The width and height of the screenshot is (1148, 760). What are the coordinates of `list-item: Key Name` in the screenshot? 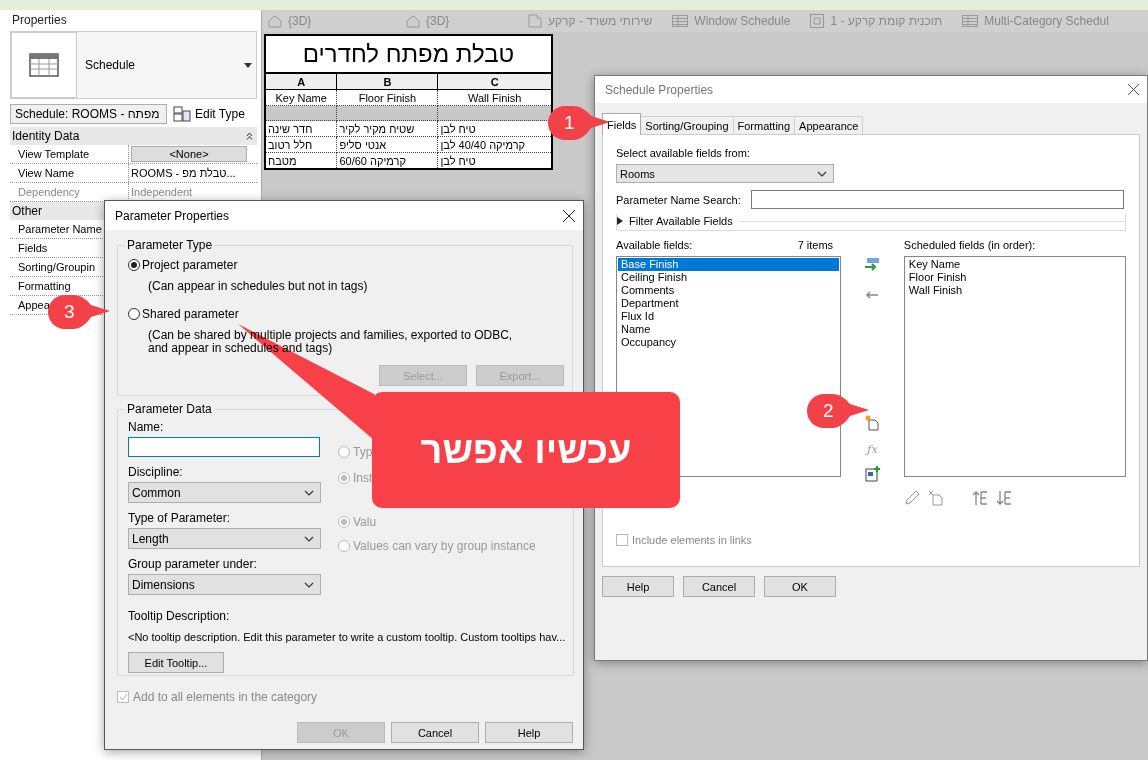 It's located at (1014, 264).